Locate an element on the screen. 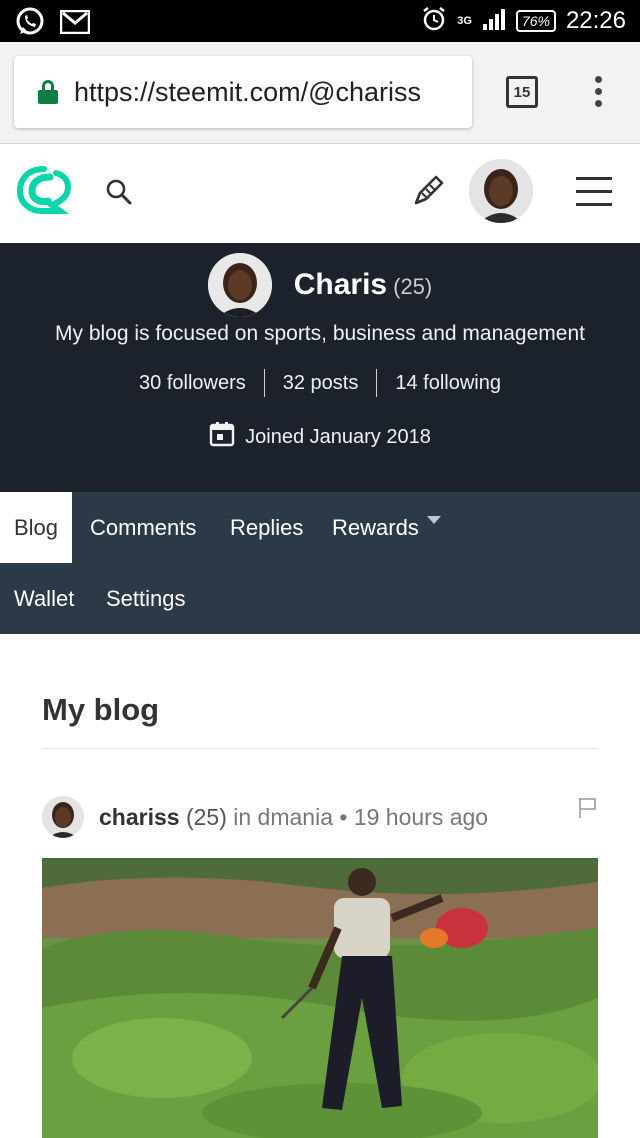 The image size is (640, 1138). post-author-avatar is located at coordinates (63, 817).